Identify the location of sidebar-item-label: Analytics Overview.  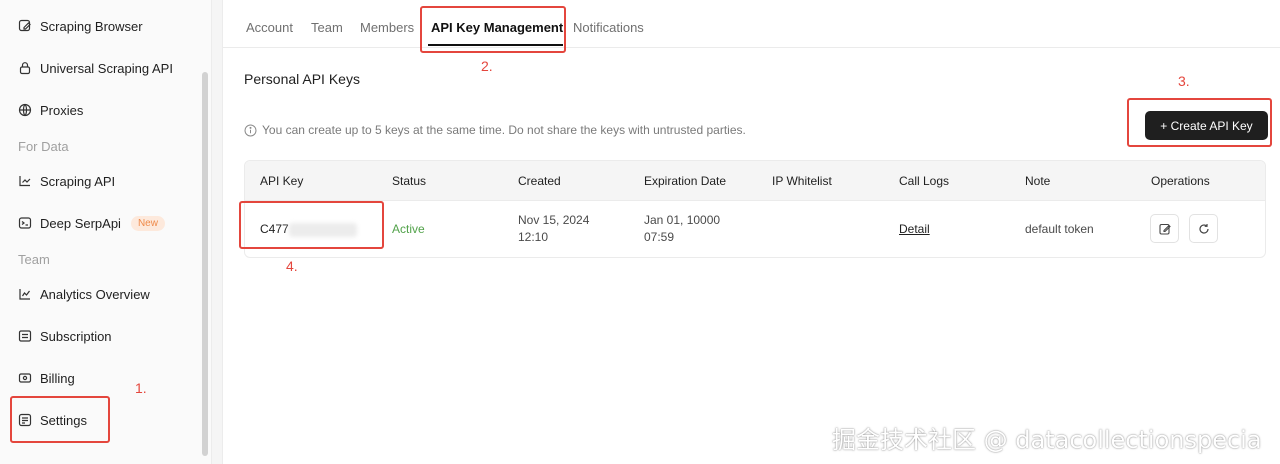
(95, 294).